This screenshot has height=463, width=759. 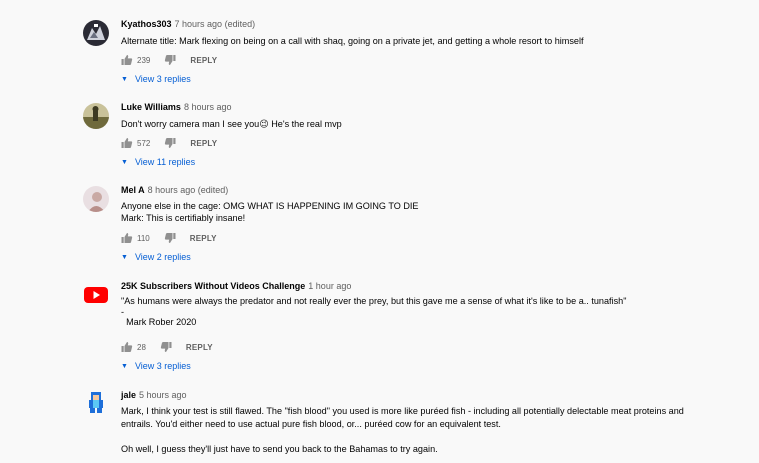 I want to click on comment-timestamp: 5 hours ago, so click(x=163, y=395).